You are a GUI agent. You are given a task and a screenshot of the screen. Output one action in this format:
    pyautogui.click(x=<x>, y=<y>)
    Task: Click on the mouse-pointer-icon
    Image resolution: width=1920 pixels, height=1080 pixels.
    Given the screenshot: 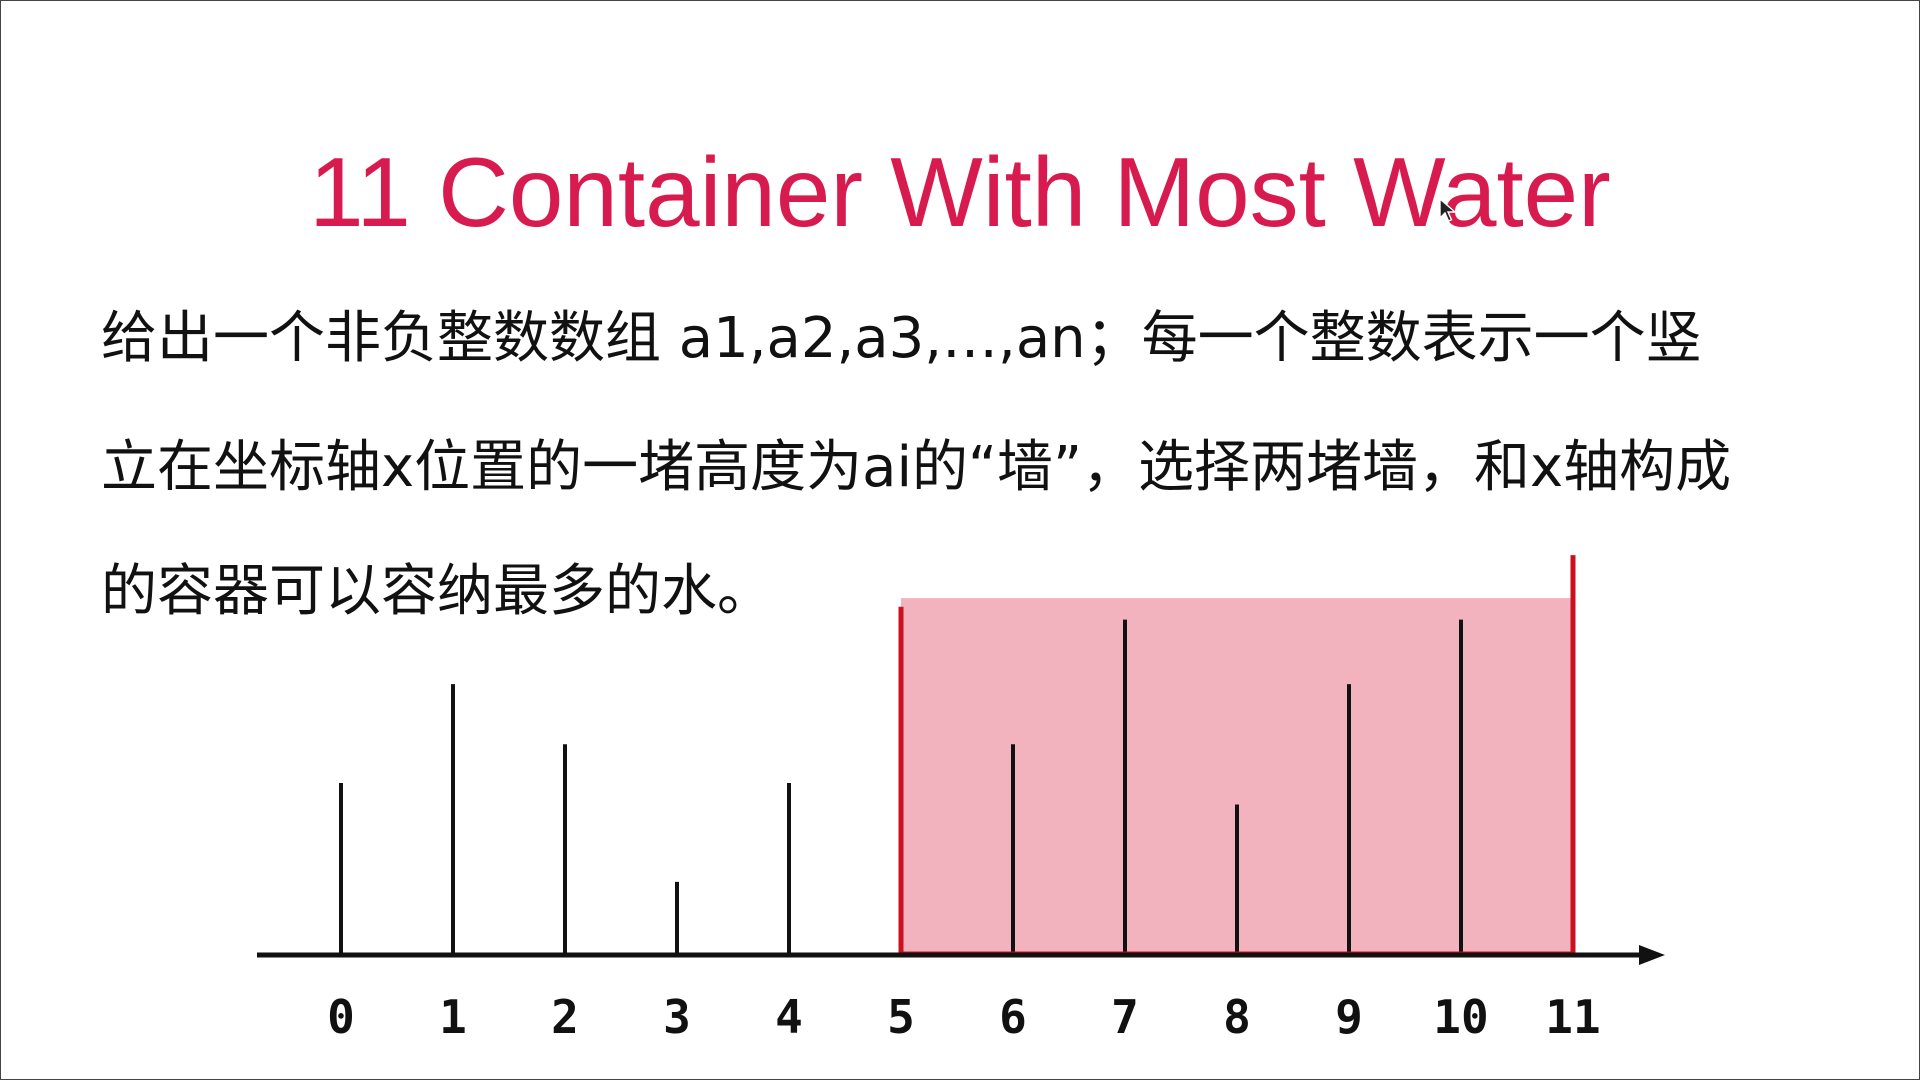 What is the action you would take?
    pyautogui.click(x=1448, y=210)
    